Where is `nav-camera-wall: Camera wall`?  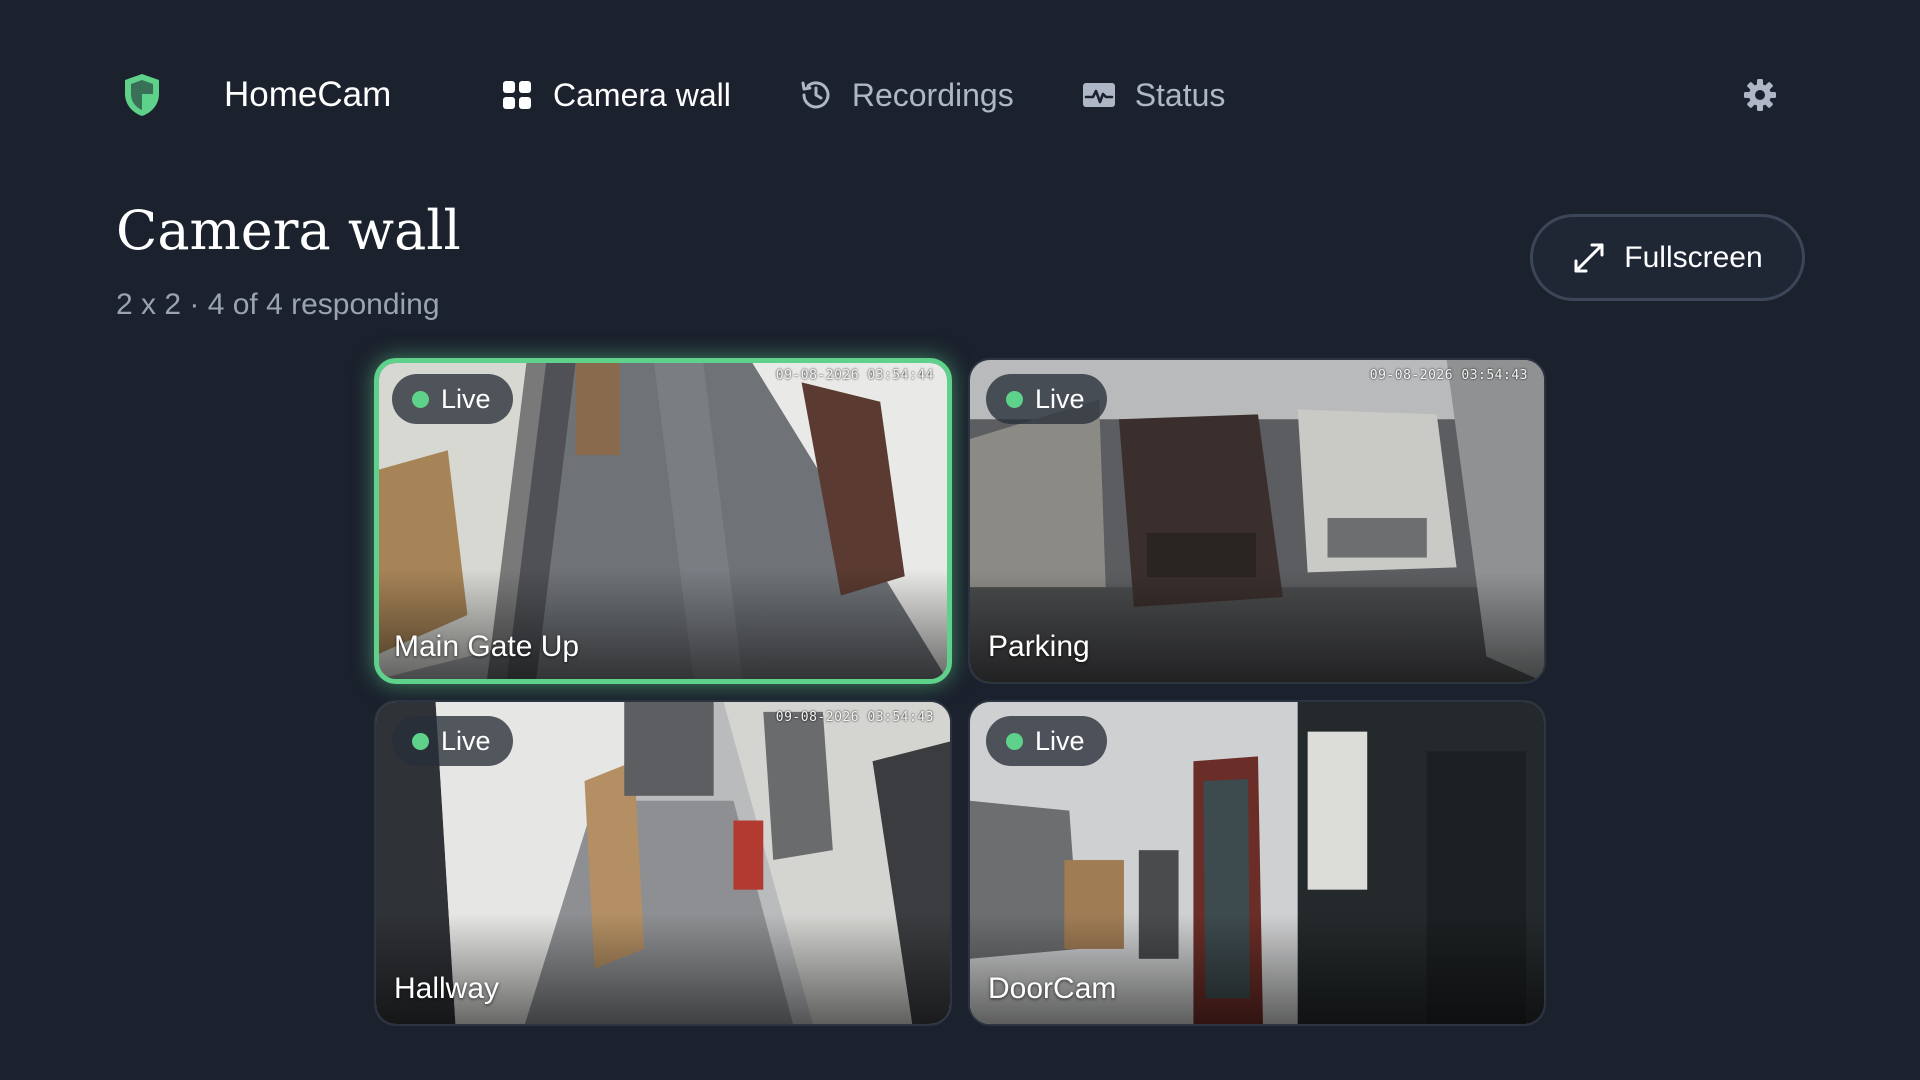 nav-camera-wall: Camera wall is located at coordinates (615, 95).